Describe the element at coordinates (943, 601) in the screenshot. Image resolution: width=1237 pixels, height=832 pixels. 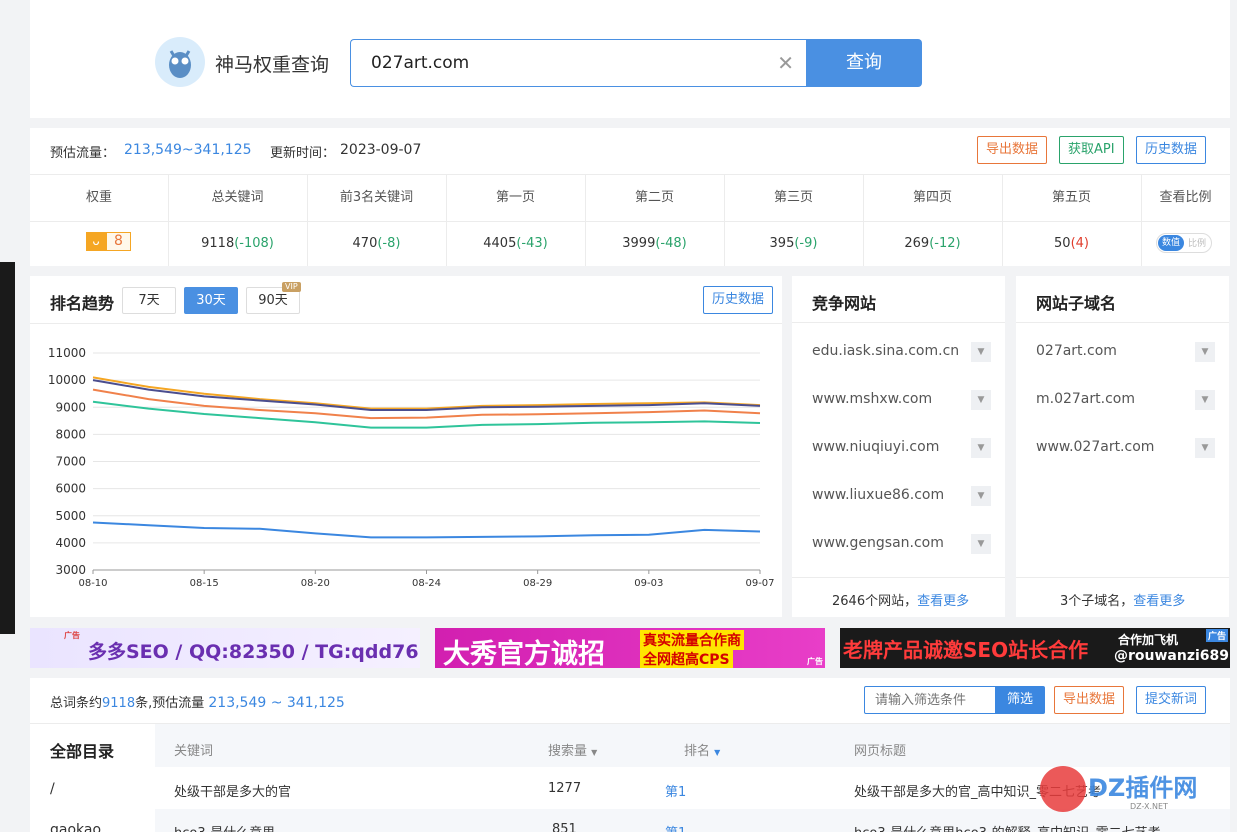
I see `competitors-more-link: 查看更多` at that location.